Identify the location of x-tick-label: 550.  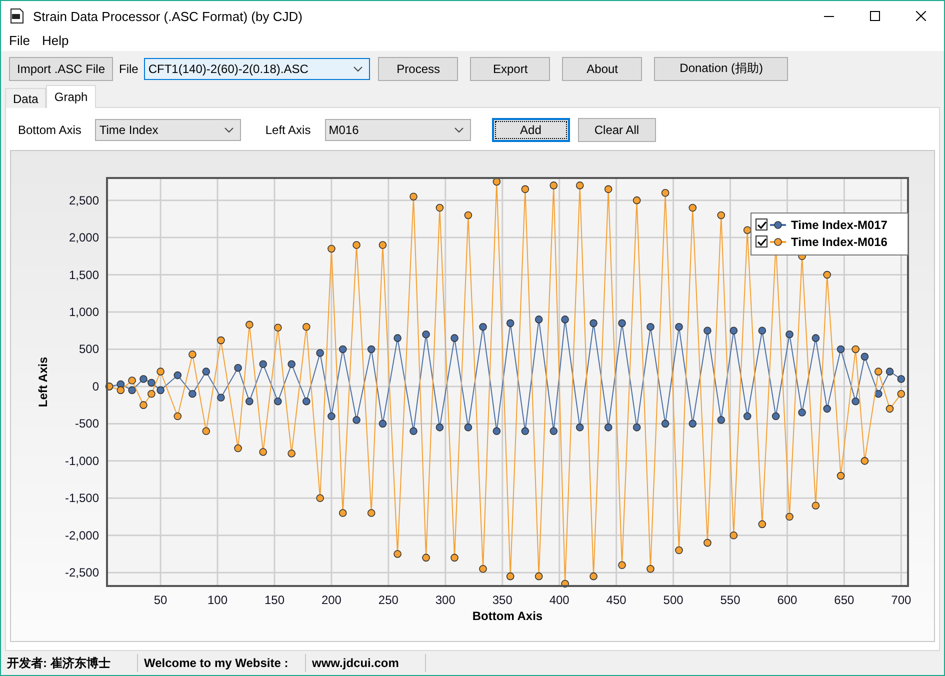
(730, 600).